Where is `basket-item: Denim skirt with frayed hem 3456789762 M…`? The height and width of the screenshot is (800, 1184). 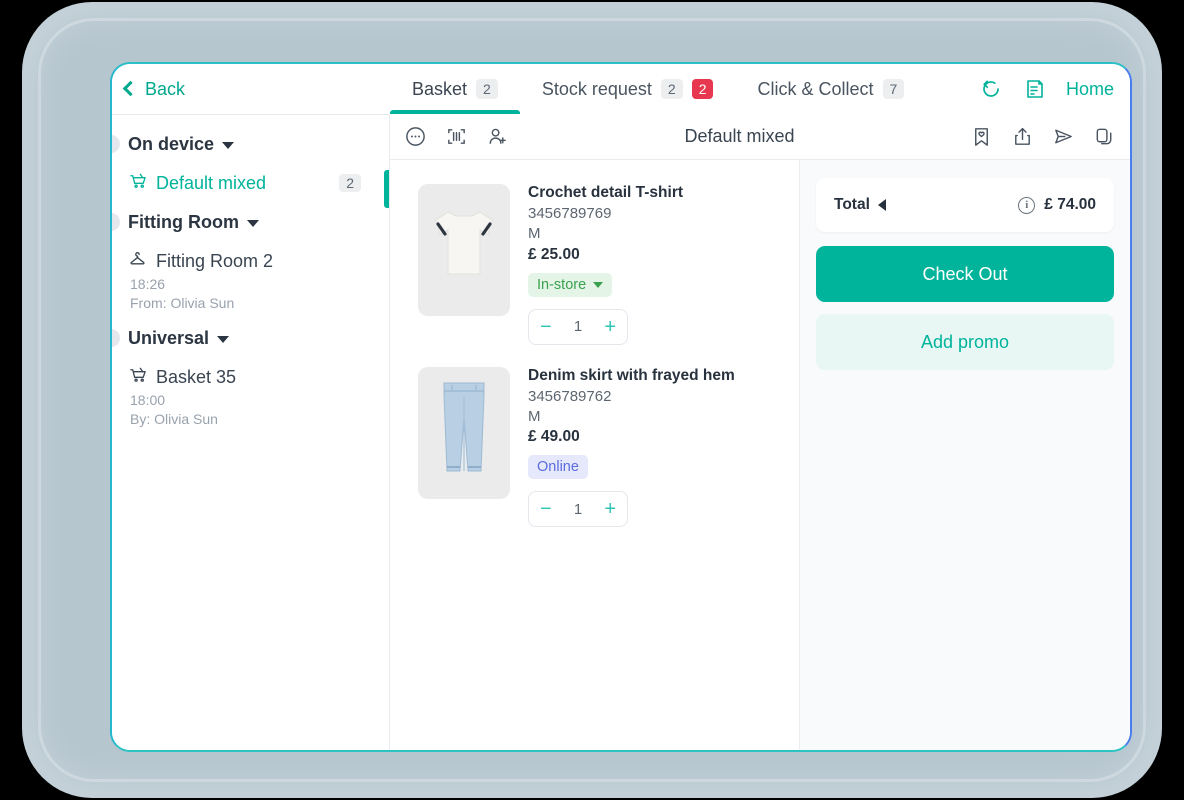
basket-item: Denim skirt with frayed hem 3456789762 M… is located at coordinates (594, 448).